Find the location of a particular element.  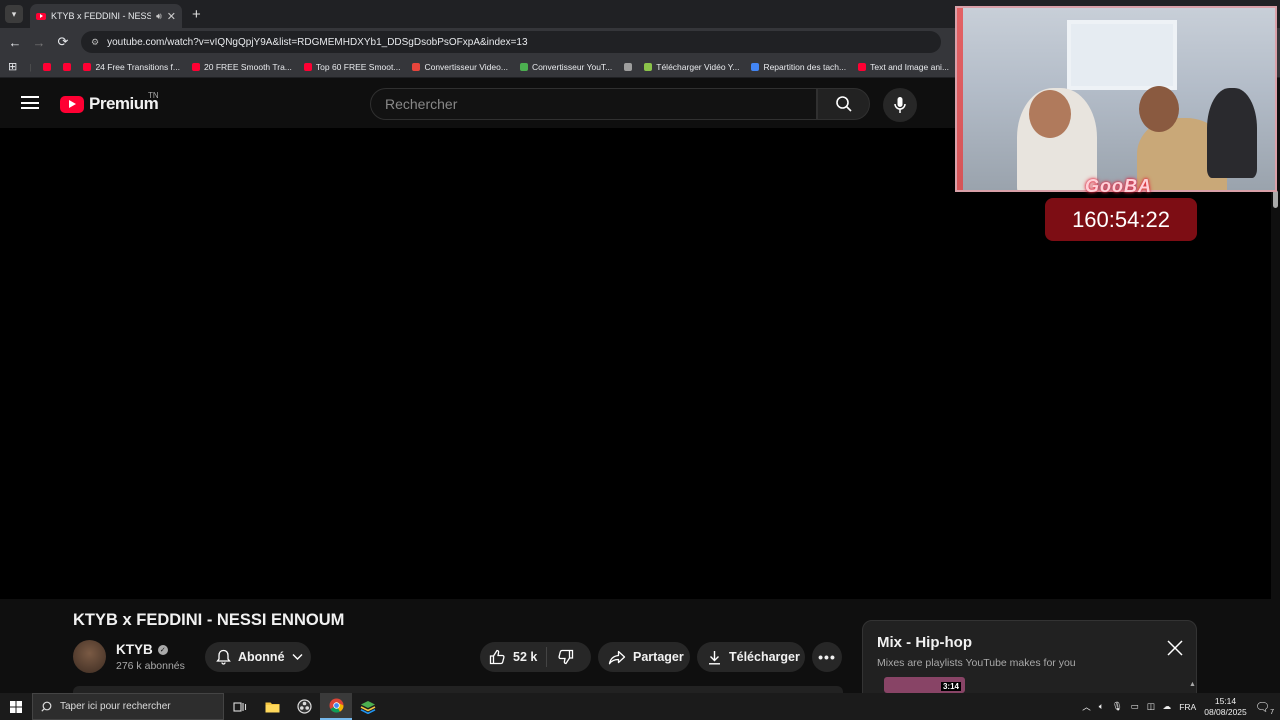

audio-playing-icon: 🔊︎ is located at coordinates (159, 16).